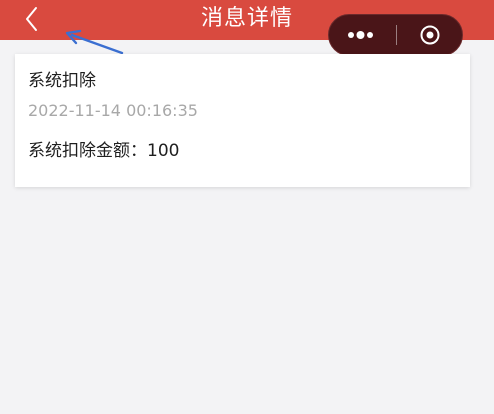  I want to click on message-timestamp: 2022-11-14 00:16:35, so click(113, 110).